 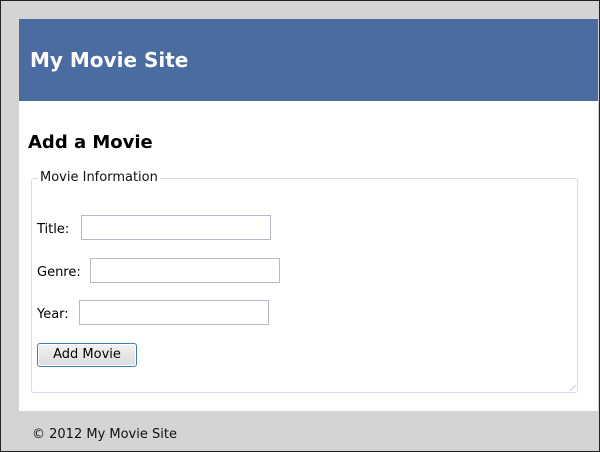 What do you see at coordinates (573, 388) in the screenshot?
I see `resize-grip-icon` at bounding box center [573, 388].